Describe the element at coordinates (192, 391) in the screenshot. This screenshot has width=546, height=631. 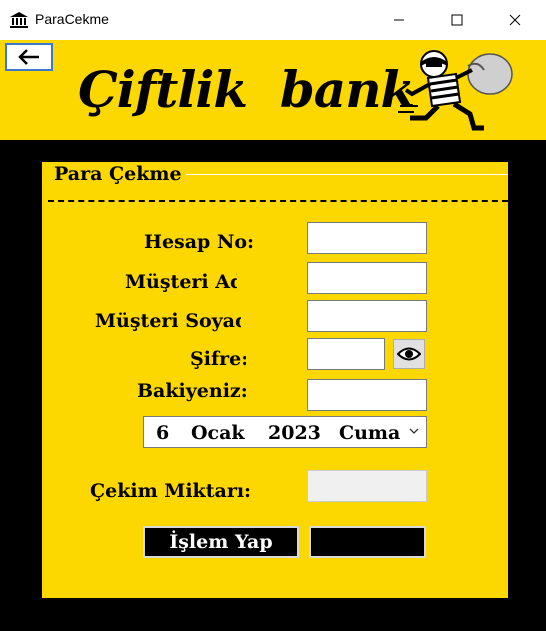
I see `balance-label: Bakiyeniz:` at that location.